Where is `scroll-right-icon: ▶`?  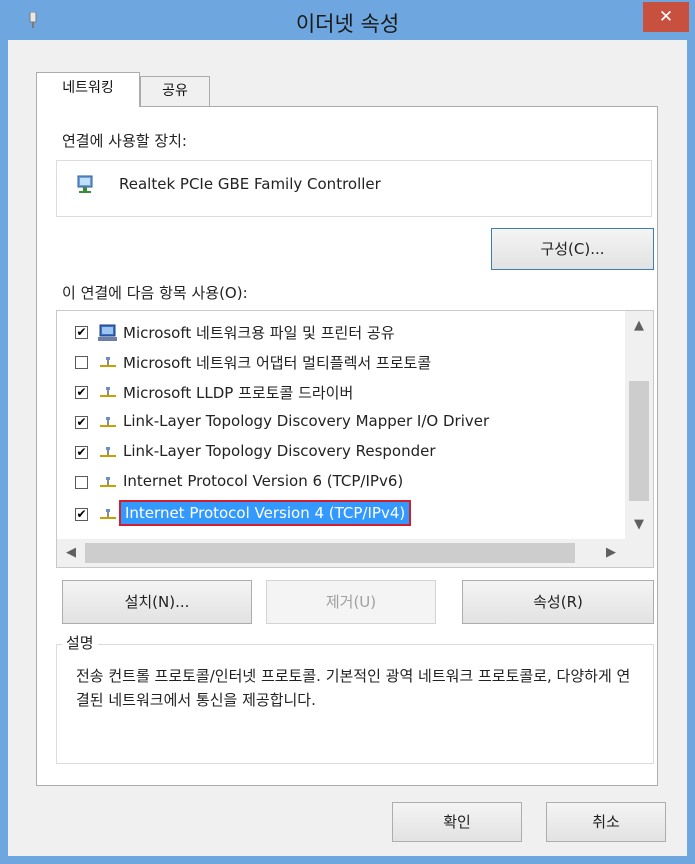 scroll-right-icon: ▶ is located at coordinates (611, 553).